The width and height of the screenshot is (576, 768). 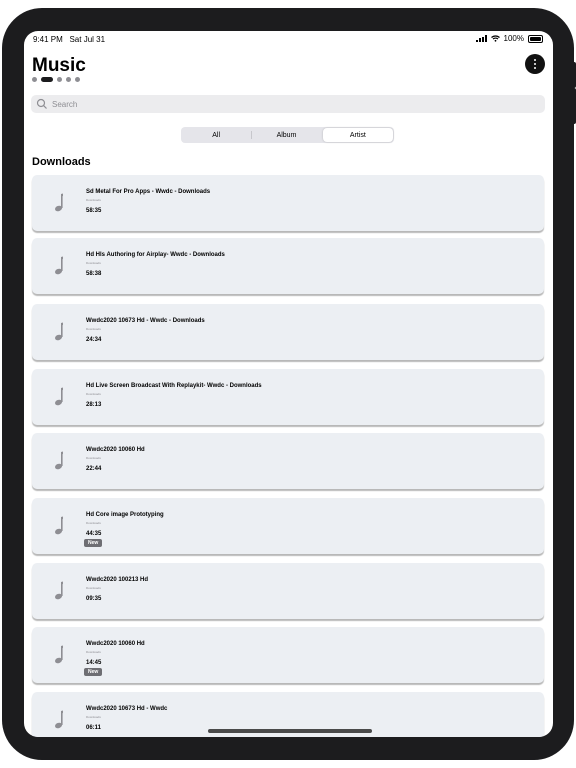 What do you see at coordinates (41, 103) in the screenshot?
I see `search-icon` at bounding box center [41, 103].